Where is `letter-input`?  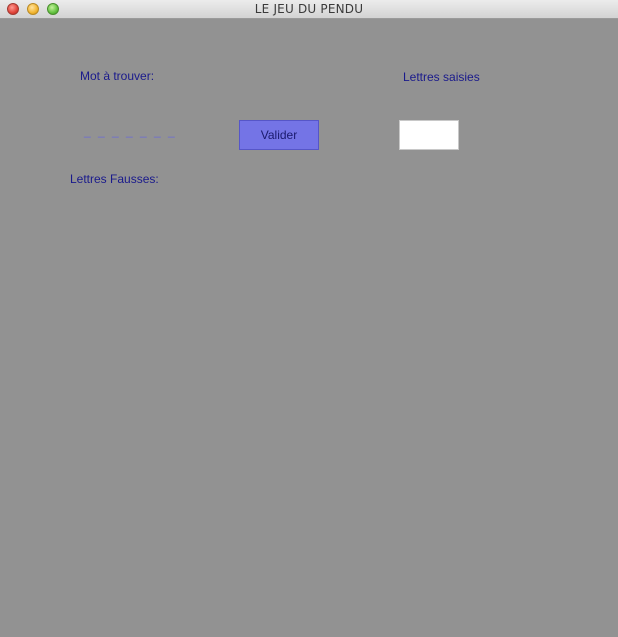
letter-input is located at coordinates (429, 135).